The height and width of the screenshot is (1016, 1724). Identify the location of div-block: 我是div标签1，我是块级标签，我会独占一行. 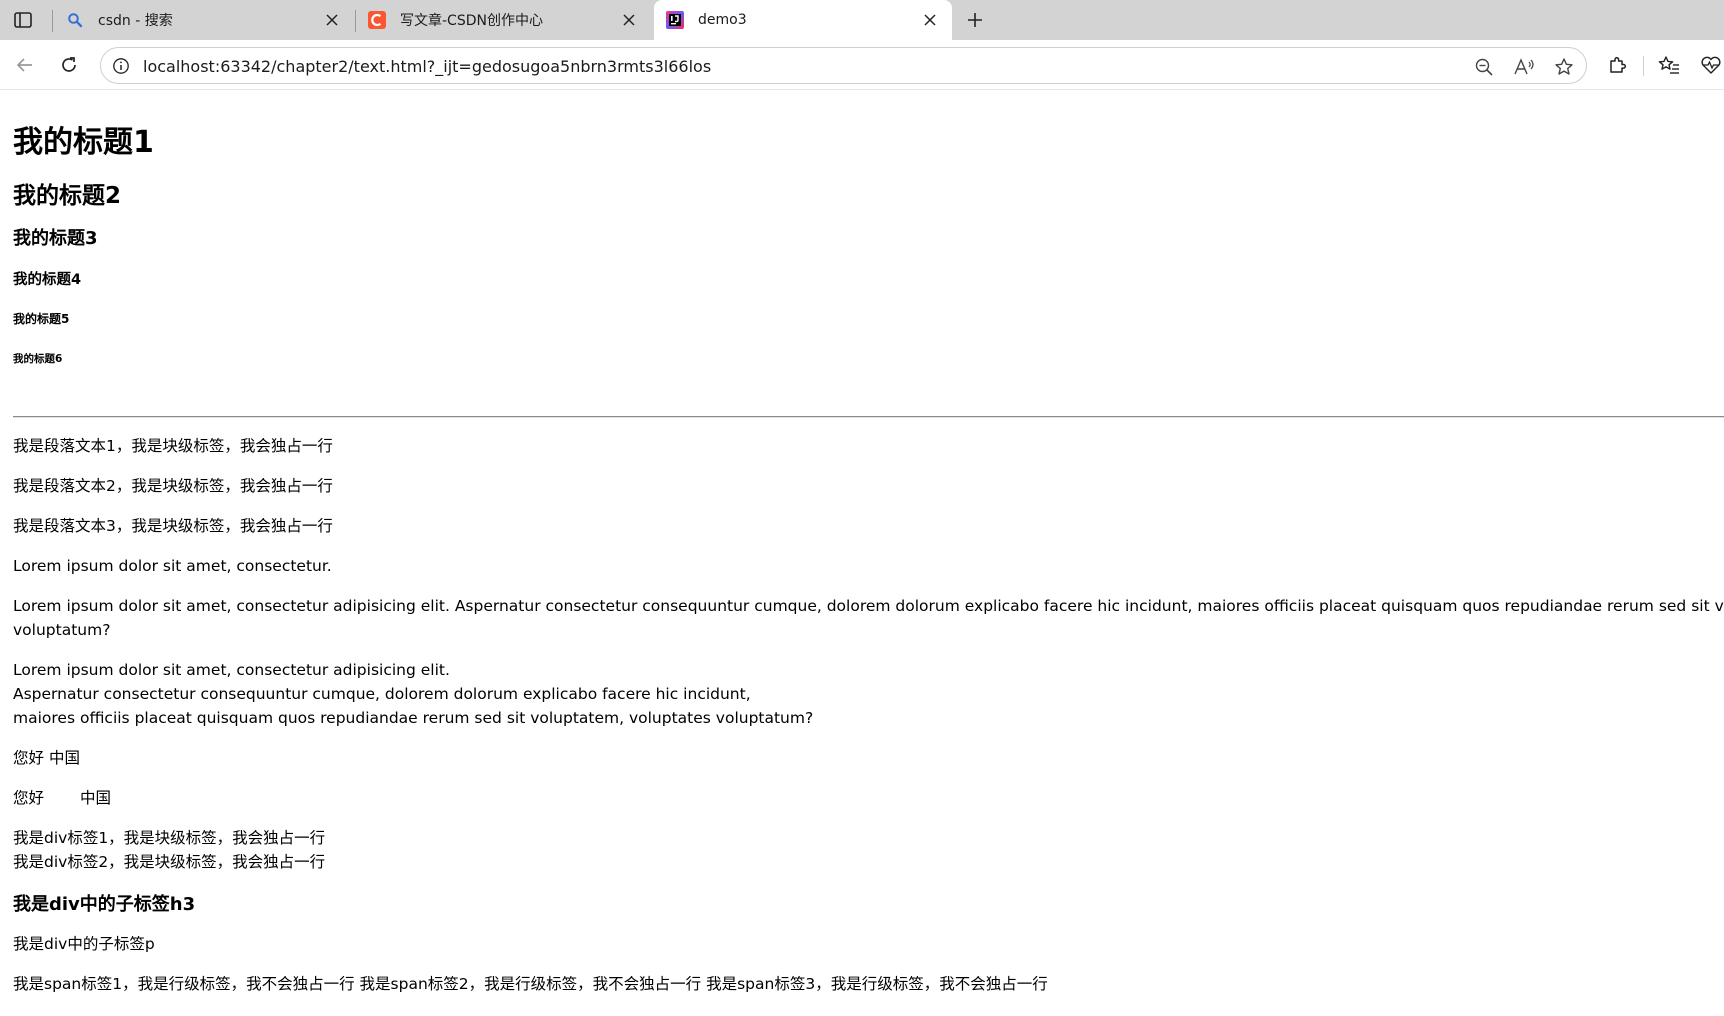
(169, 838).